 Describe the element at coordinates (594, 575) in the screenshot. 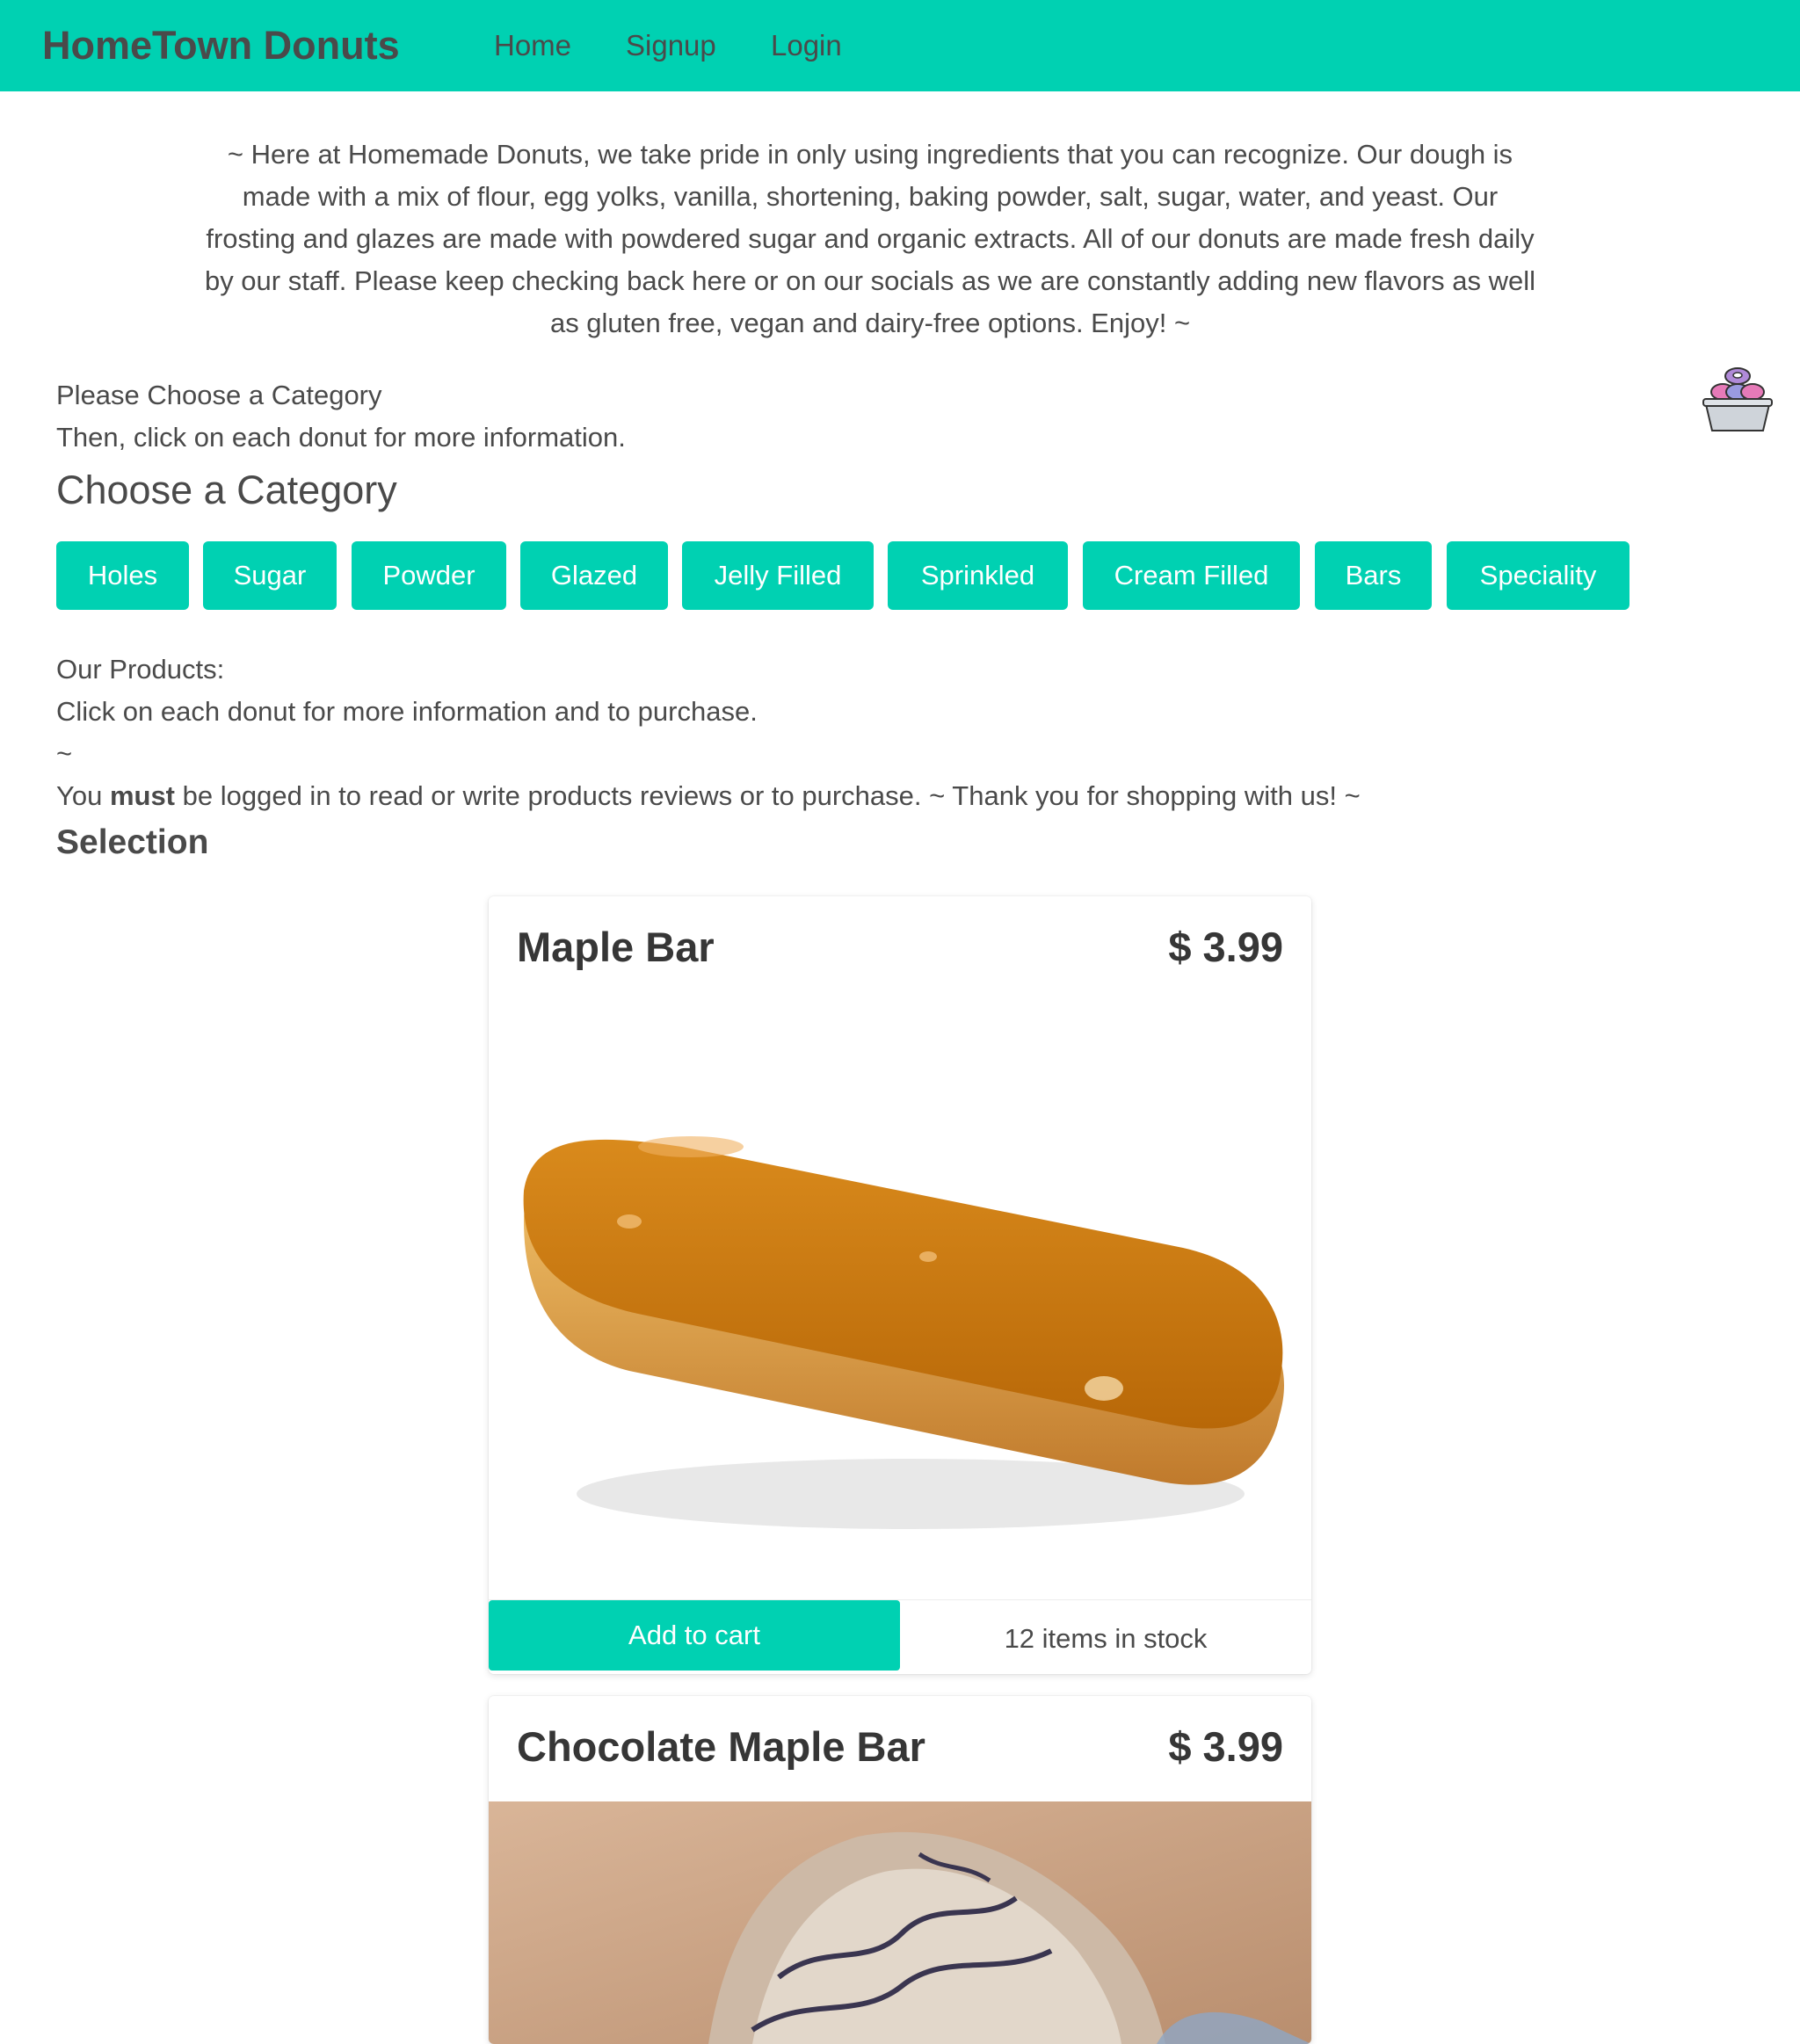

I see `category-glazed-button: Glazed` at that location.